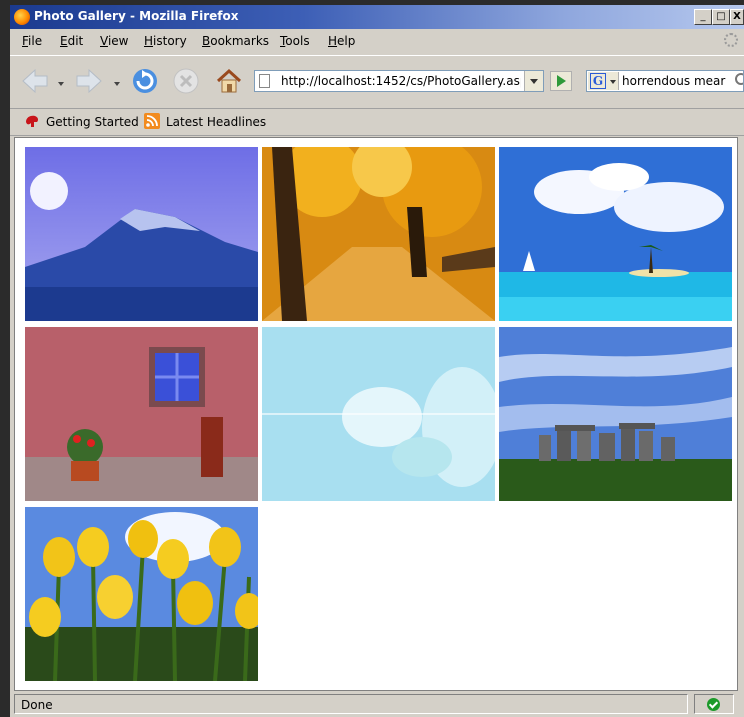  What do you see at coordinates (739, 79) in the screenshot?
I see `search-icon` at bounding box center [739, 79].